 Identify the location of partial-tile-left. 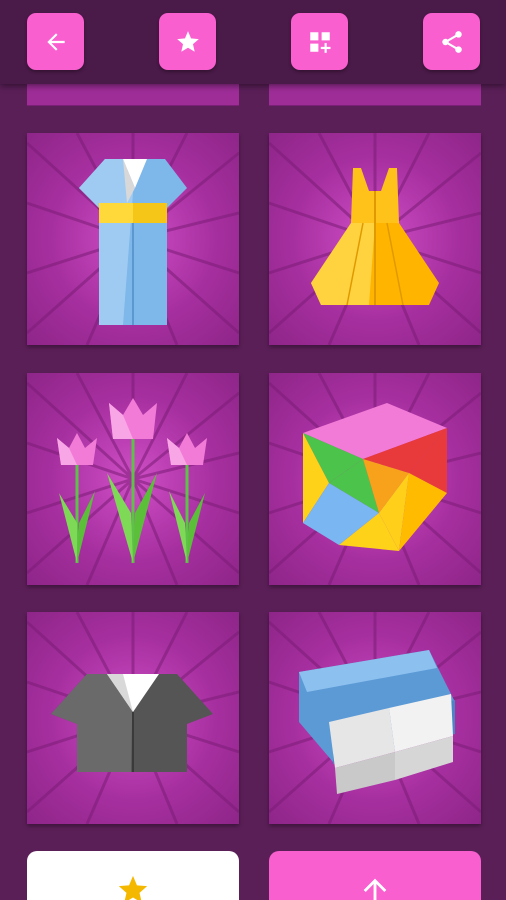
(133, 95).